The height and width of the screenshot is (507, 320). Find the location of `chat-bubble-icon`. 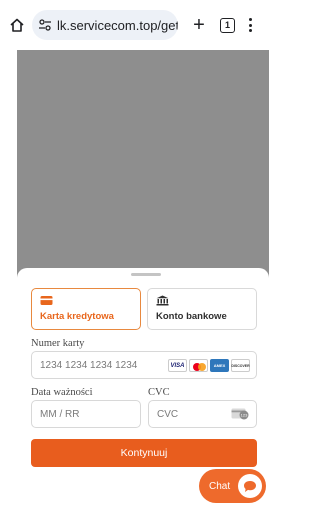

chat-bubble-icon is located at coordinates (250, 486).